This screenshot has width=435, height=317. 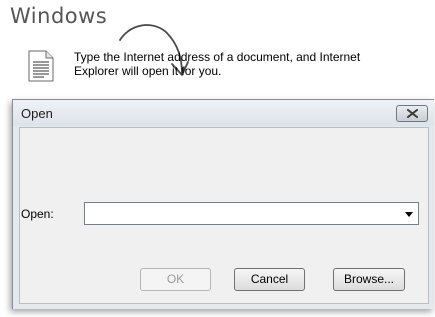 I want to click on address-combobox, so click(x=251, y=213).